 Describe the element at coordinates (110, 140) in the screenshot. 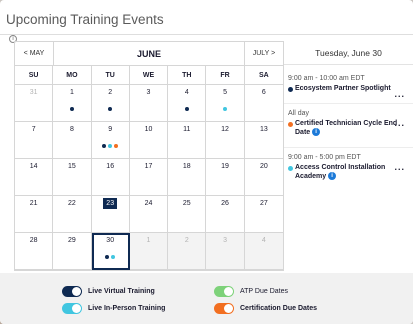

I see `calendar-day: 9` at that location.